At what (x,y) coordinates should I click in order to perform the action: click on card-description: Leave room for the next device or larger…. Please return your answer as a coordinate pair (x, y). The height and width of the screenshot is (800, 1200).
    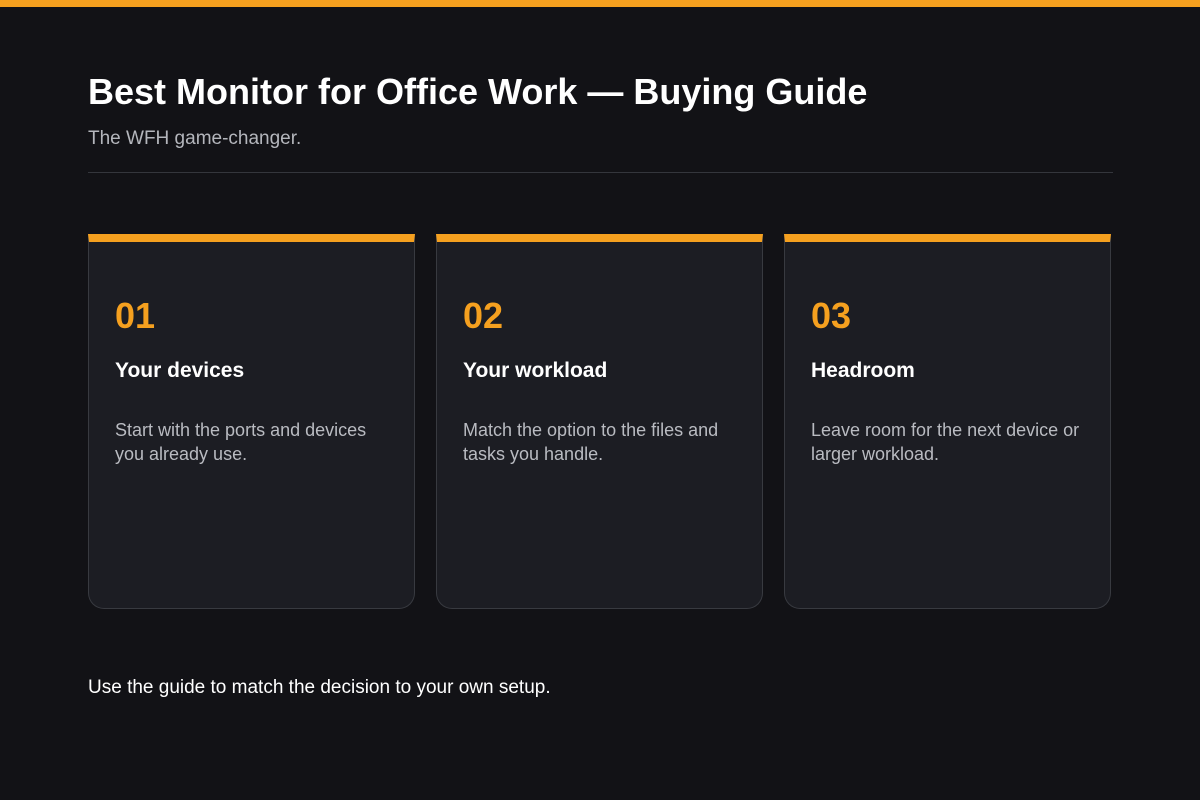
    Looking at the image, I should click on (945, 442).